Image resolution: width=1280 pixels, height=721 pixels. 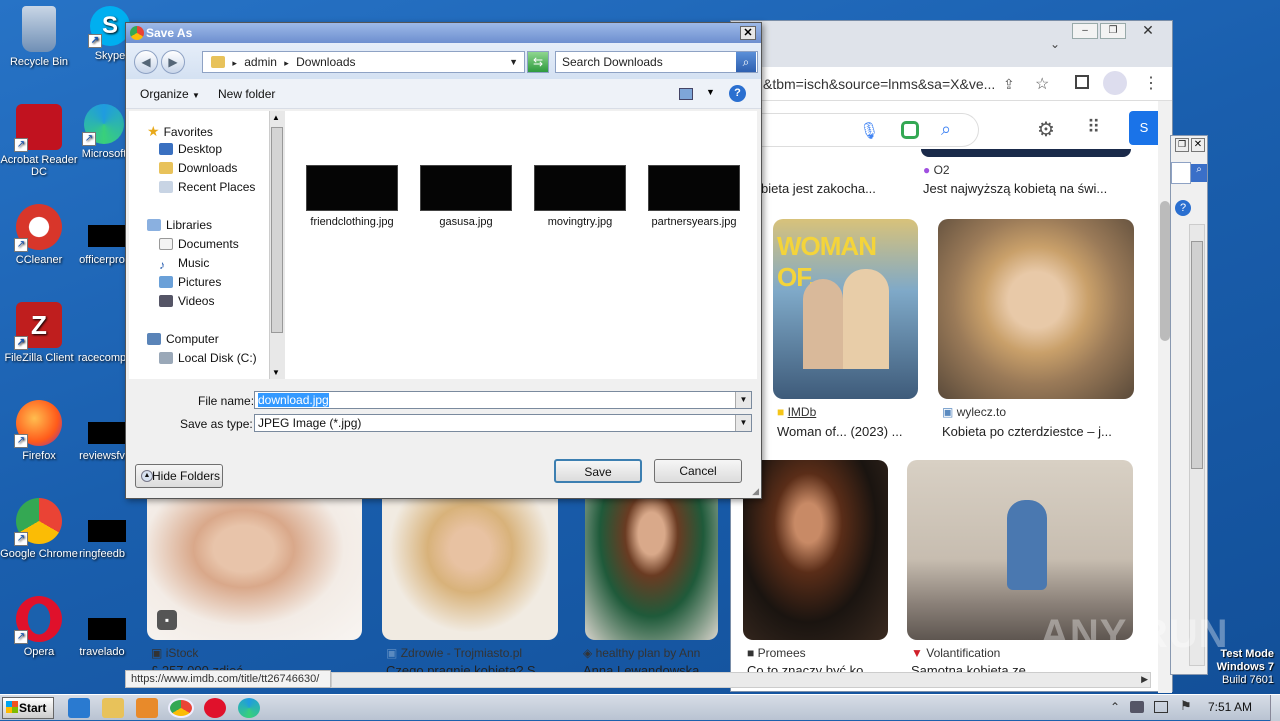 I want to click on nav-local-disk: Local Disk (C:), so click(x=208, y=358).